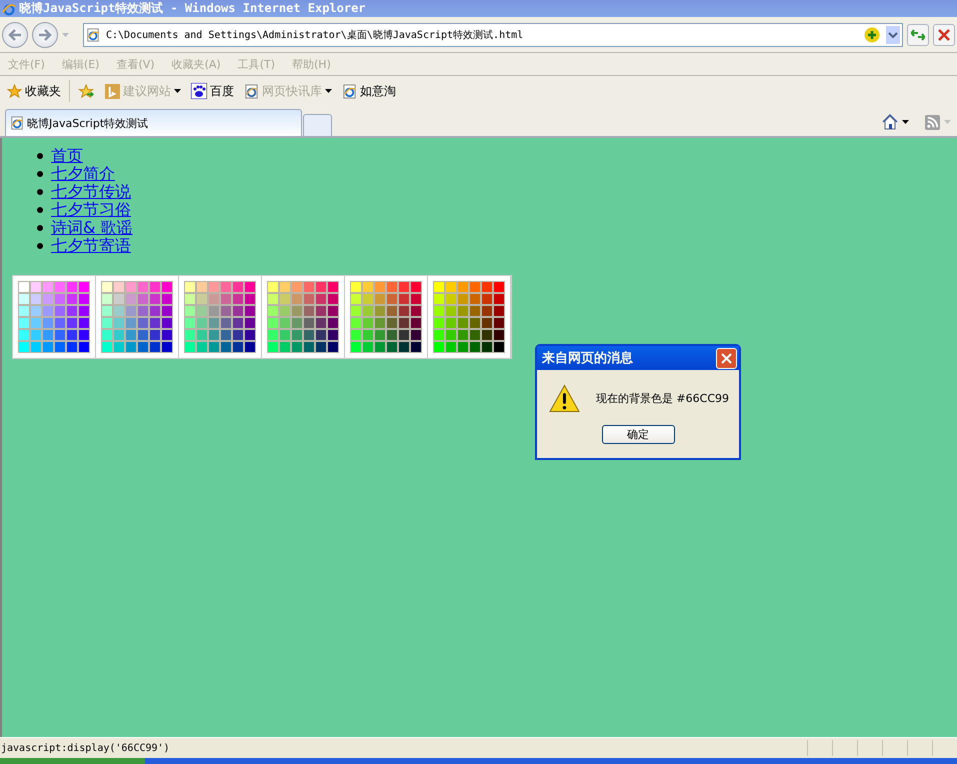 Image resolution: width=957 pixels, height=764 pixels. What do you see at coordinates (192, 8) in the screenshot?
I see `window-title: 晓博JavaScript特效测试 - Windows Internet Explorer` at bounding box center [192, 8].